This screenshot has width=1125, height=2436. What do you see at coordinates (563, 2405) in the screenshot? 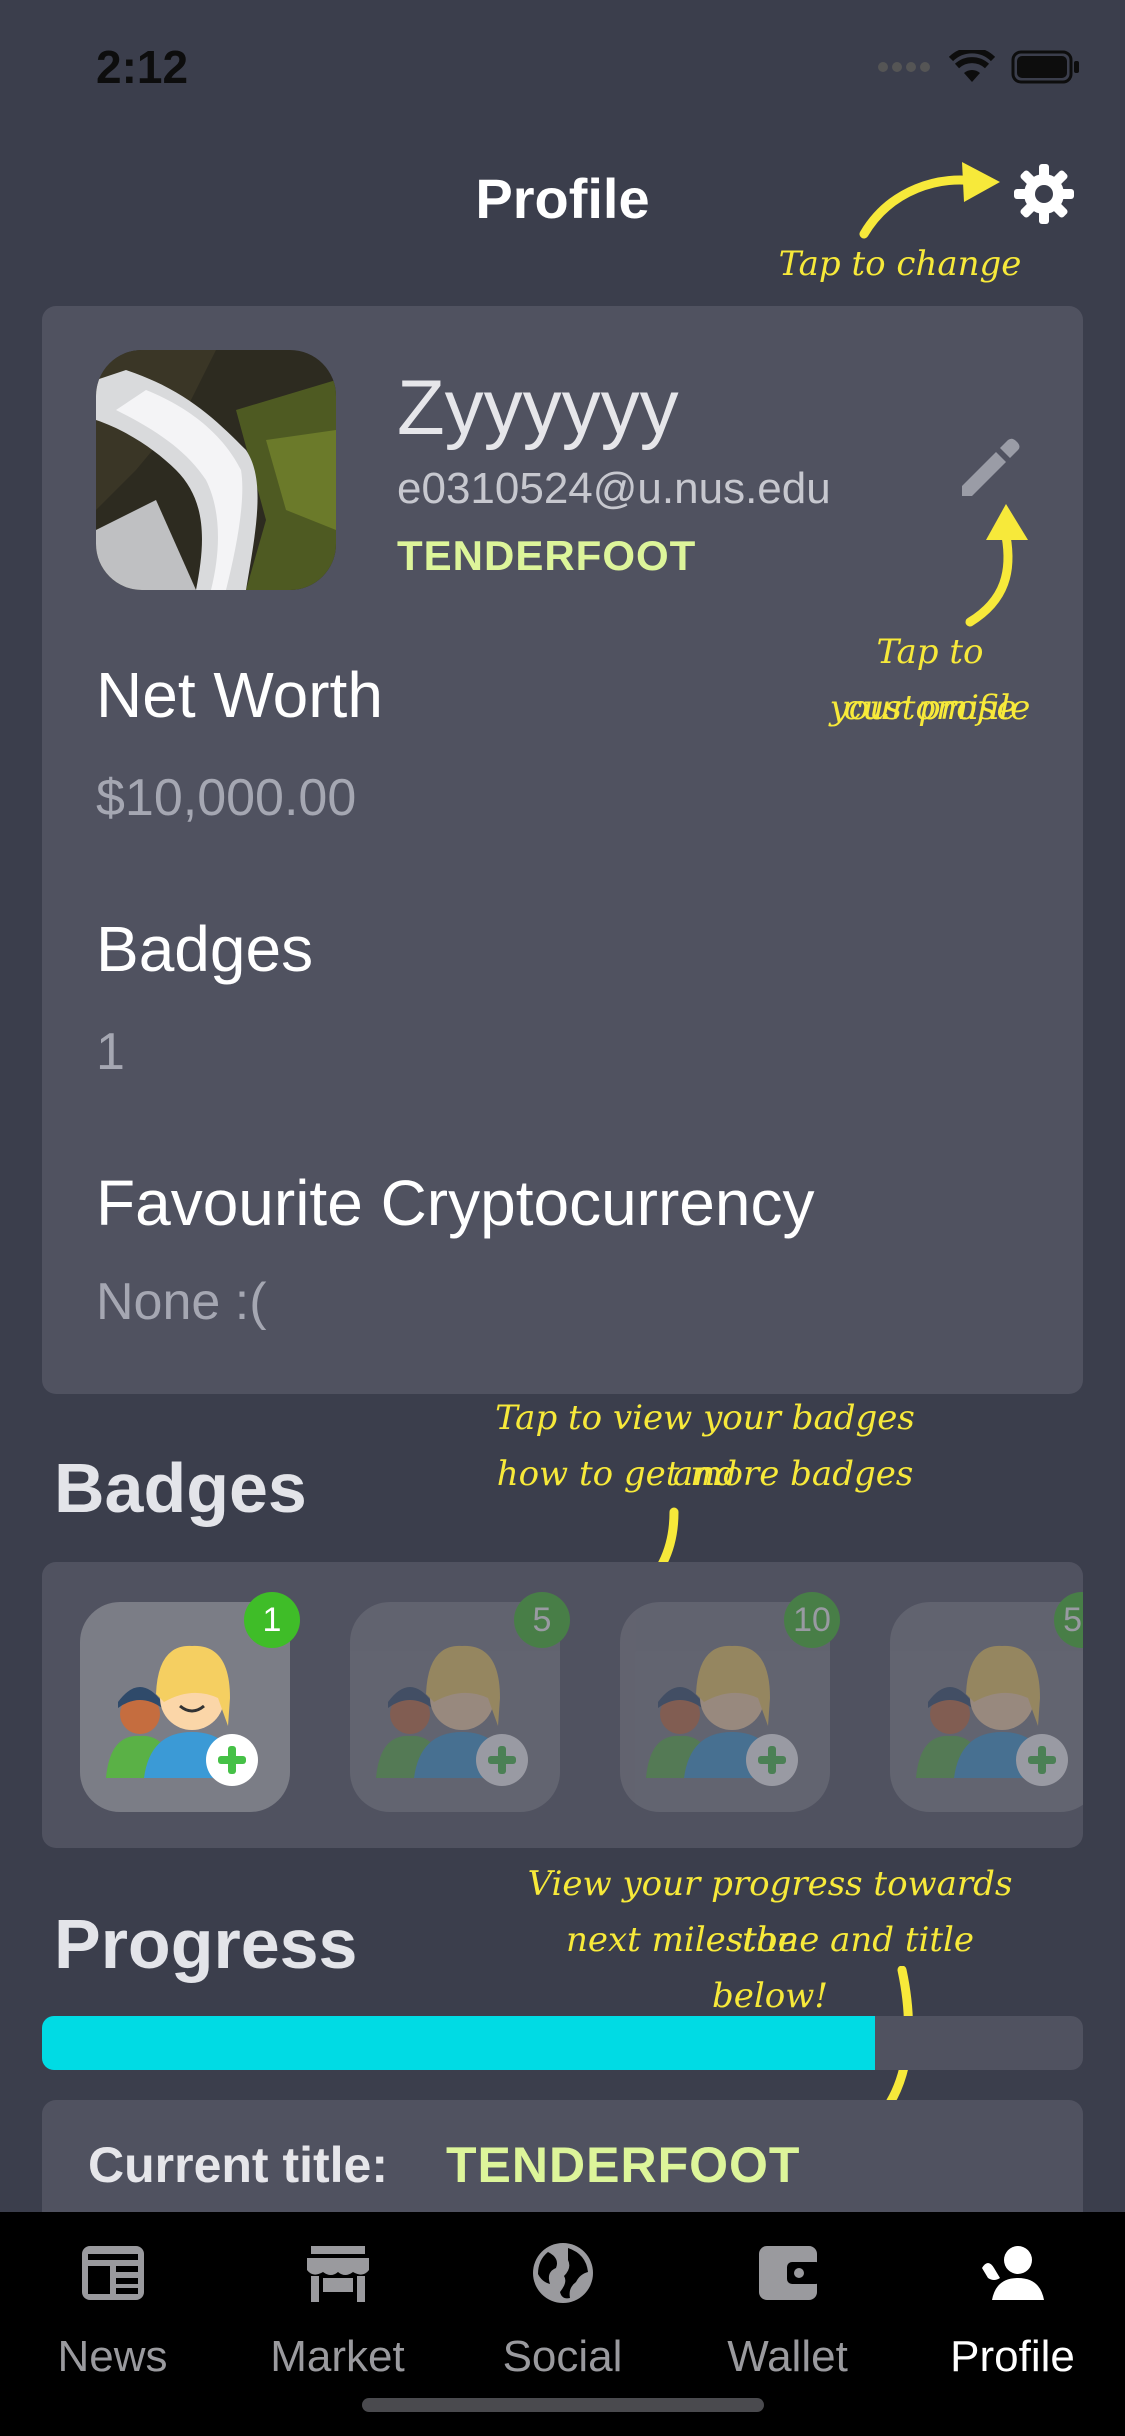
I see `home-indicator` at bounding box center [563, 2405].